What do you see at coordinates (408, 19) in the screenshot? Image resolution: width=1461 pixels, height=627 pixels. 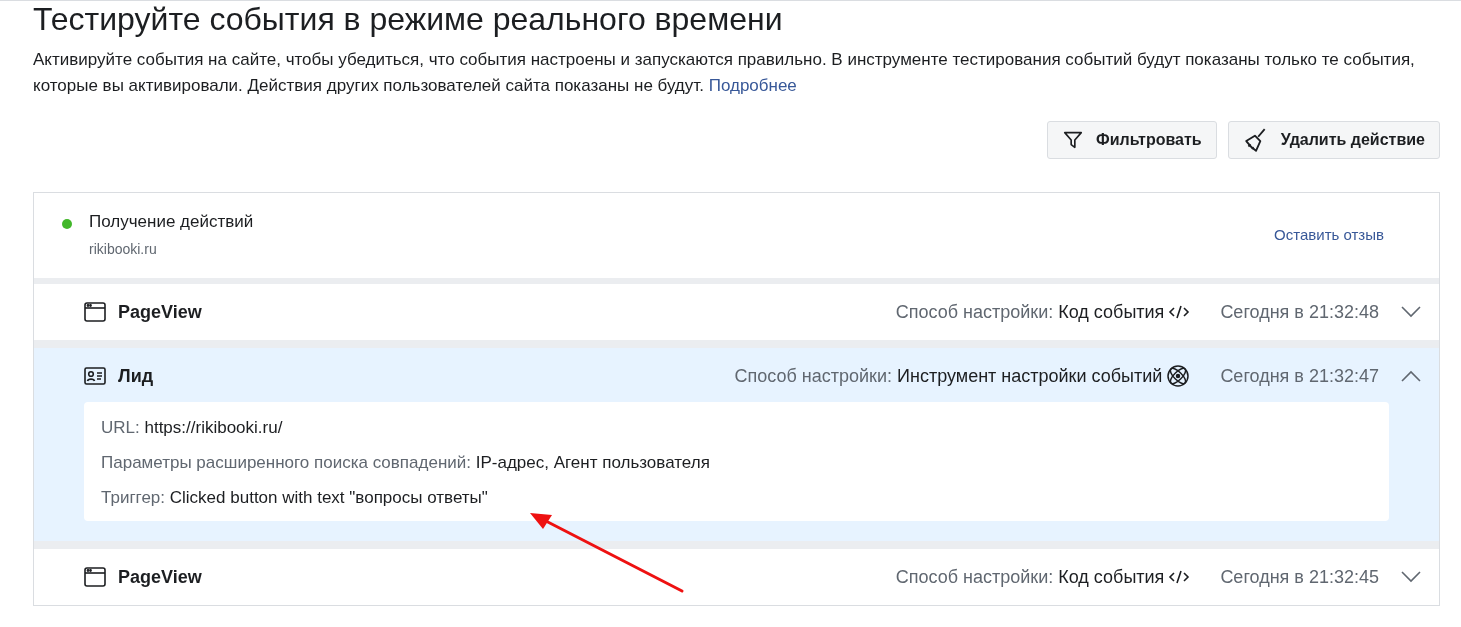 I see `page-title: Тестируйте события в режиме реального времени` at bounding box center [408, 19].